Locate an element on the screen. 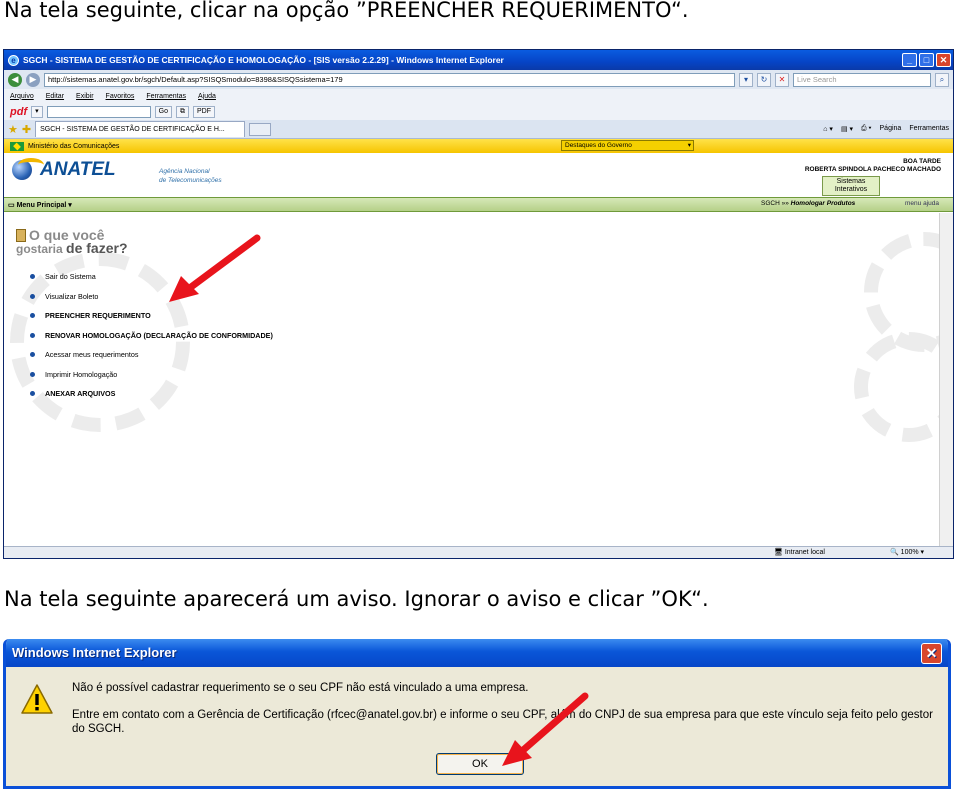 The height and width of the screenshot is (794, 960). menu-option: PREENCHER REQUERIMENTO is located at coordinates (151, 316).